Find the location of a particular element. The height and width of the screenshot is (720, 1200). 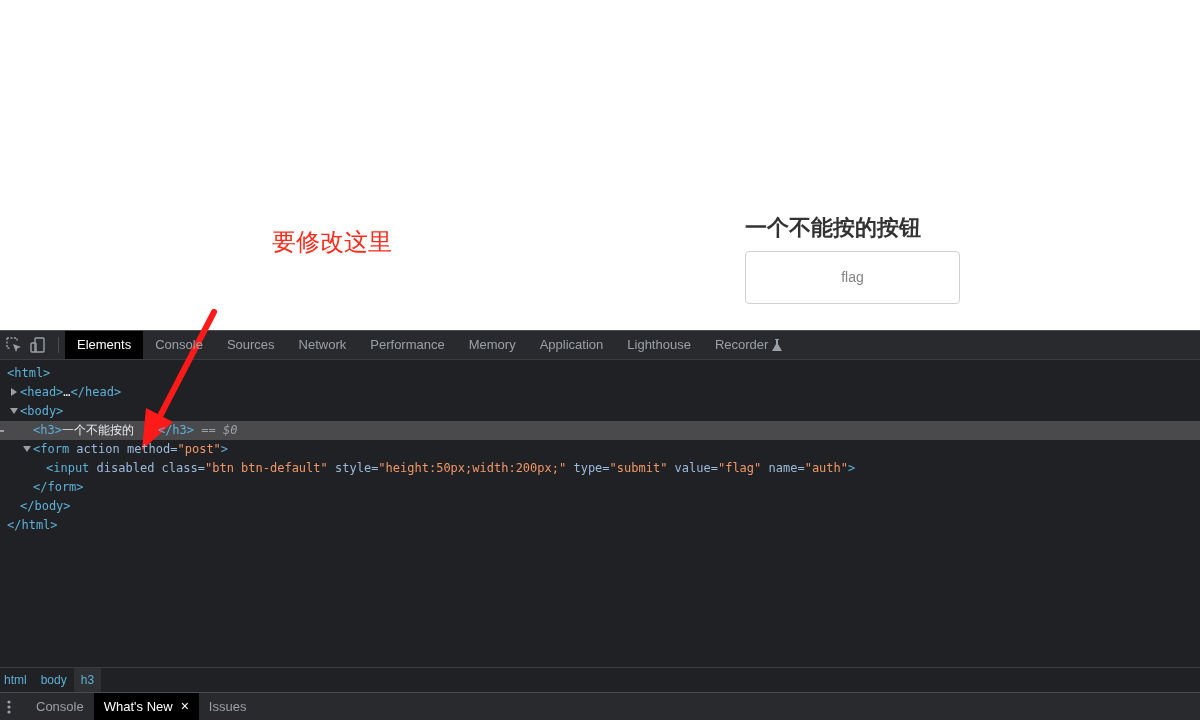

collapsed-triangle-icon is located at coordinates (14, 392).